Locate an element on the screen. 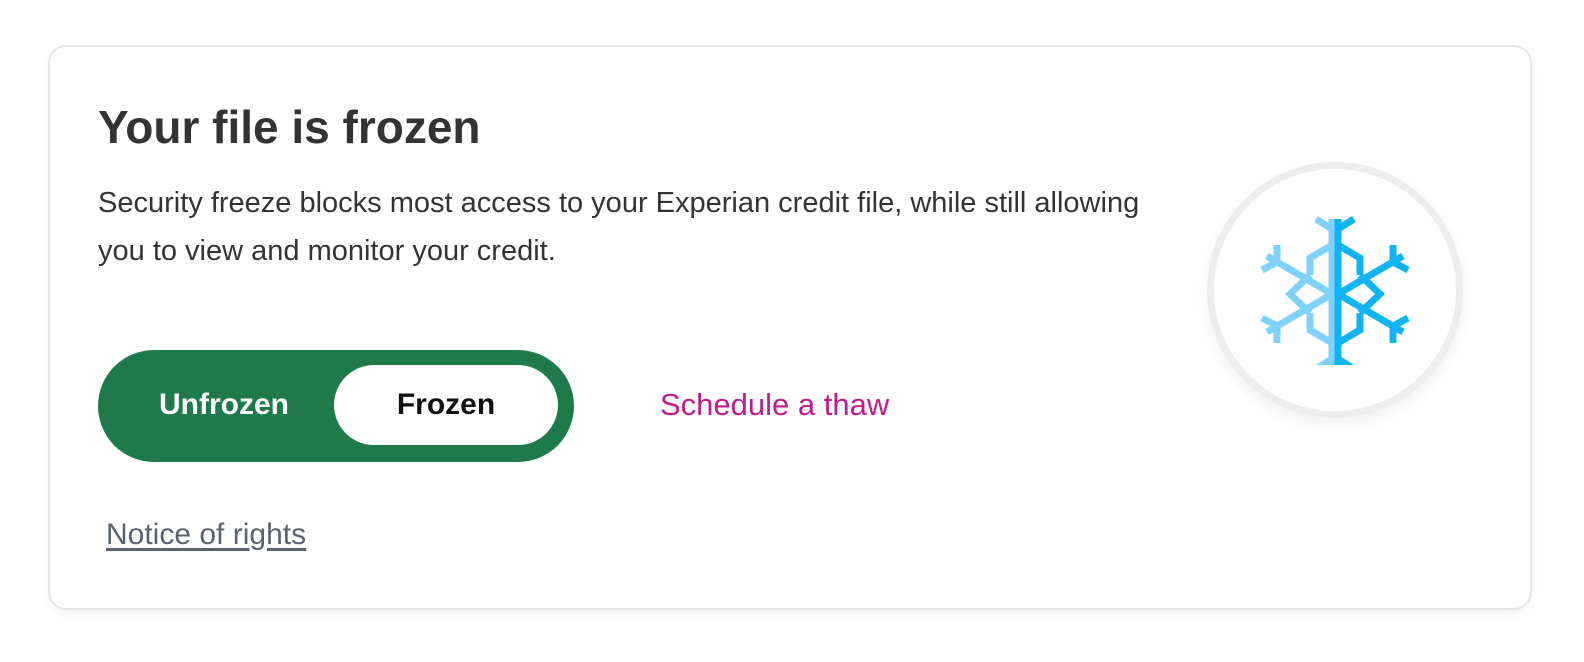 This screenshot has height=662, width=1584. freeze-status-badge is located at coordinates (1335, 290).